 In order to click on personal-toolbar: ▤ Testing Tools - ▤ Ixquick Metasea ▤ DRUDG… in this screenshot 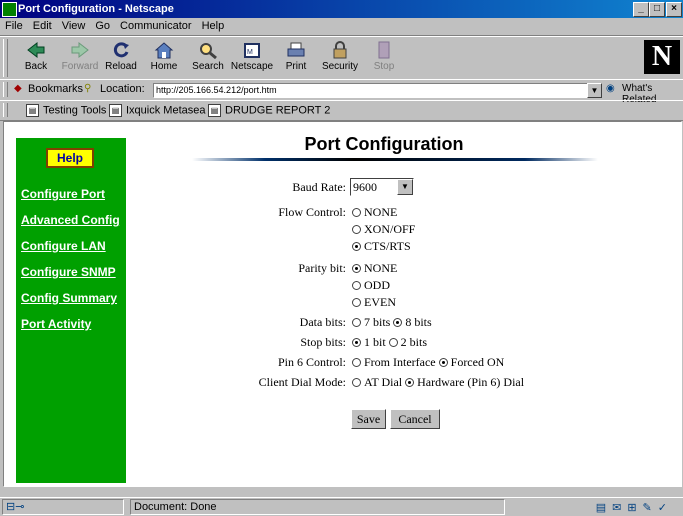, I will do `click(341, 110)`.